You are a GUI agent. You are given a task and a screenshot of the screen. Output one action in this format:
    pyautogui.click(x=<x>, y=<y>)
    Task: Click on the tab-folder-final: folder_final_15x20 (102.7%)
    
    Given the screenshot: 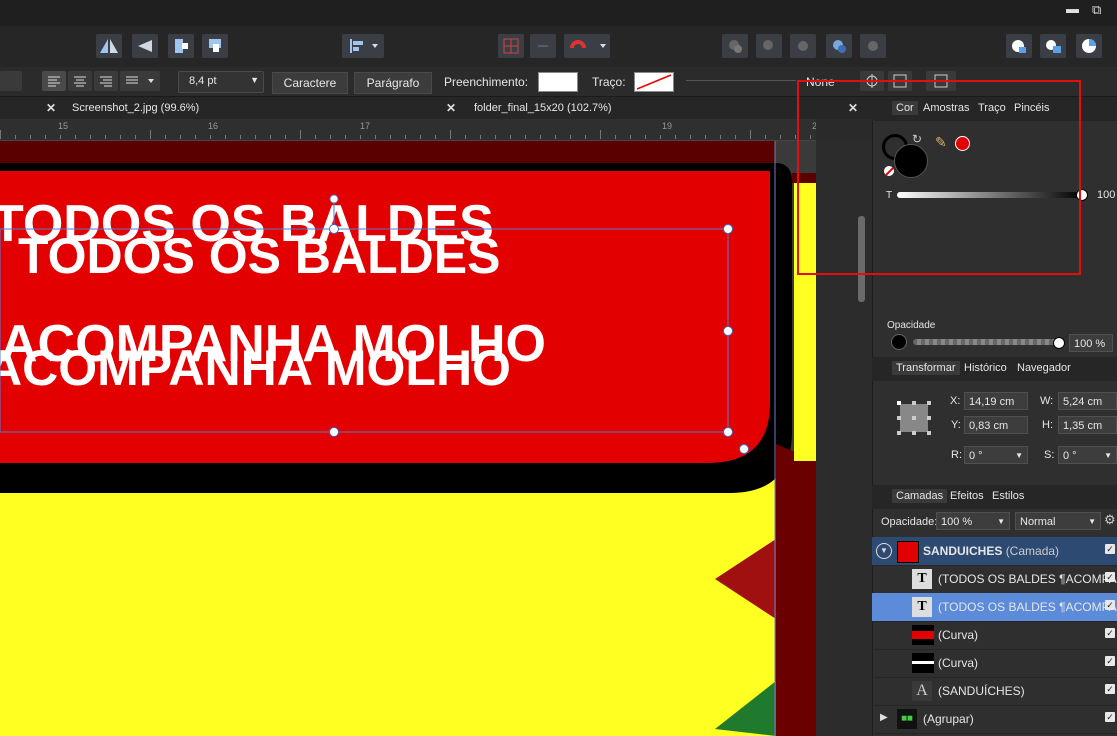 What is the action you would take?
    pyautogui.click(x=543, y=108)
    